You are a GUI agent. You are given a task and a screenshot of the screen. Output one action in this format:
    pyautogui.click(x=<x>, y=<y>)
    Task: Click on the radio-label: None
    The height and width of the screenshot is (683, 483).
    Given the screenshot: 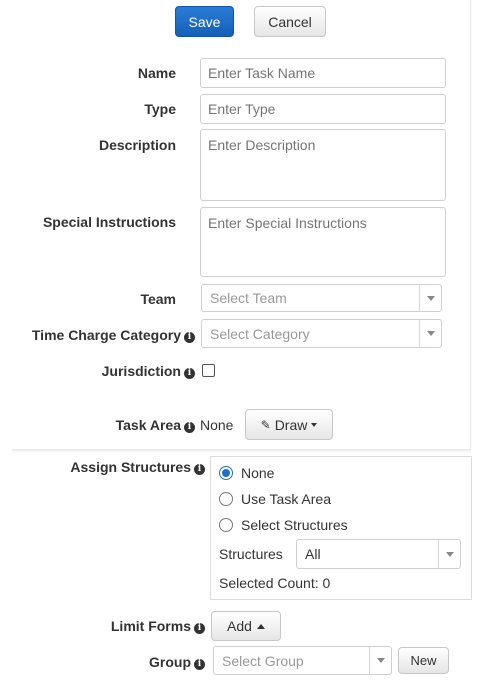 What is the action you would take?
    pyautogui.click(x=258, y=473)
    